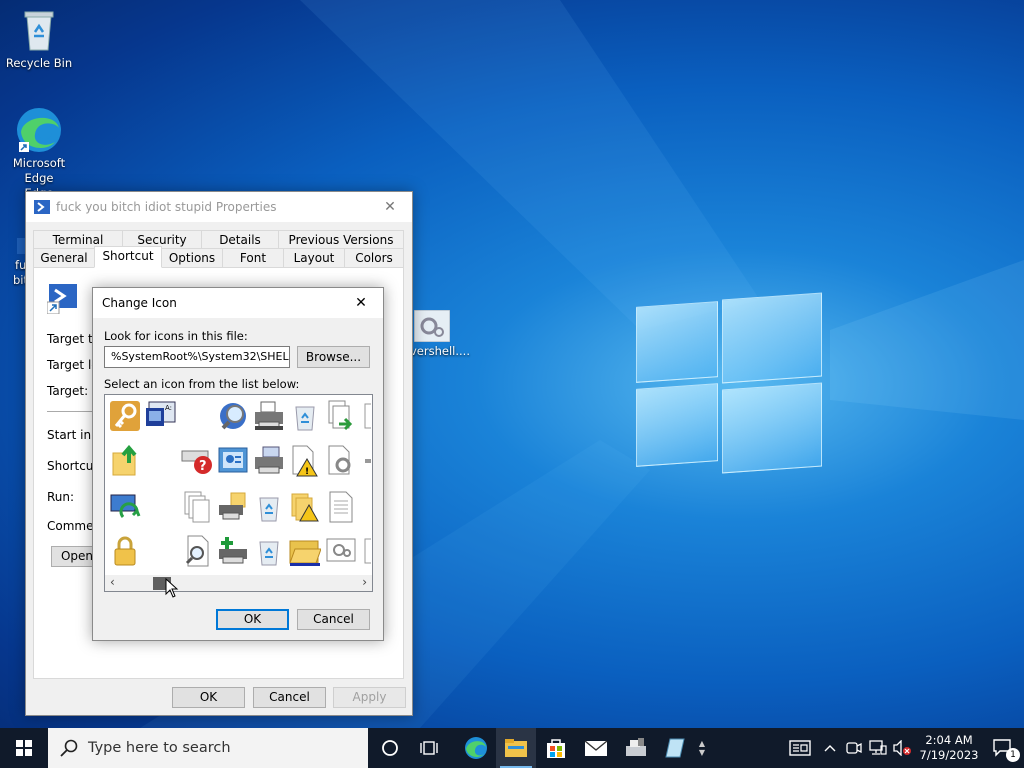  What do you see at coordinates (252, 619) in the screenshot?
I see `change-icon-ok-button: OK` at bounding box center [252, 619].